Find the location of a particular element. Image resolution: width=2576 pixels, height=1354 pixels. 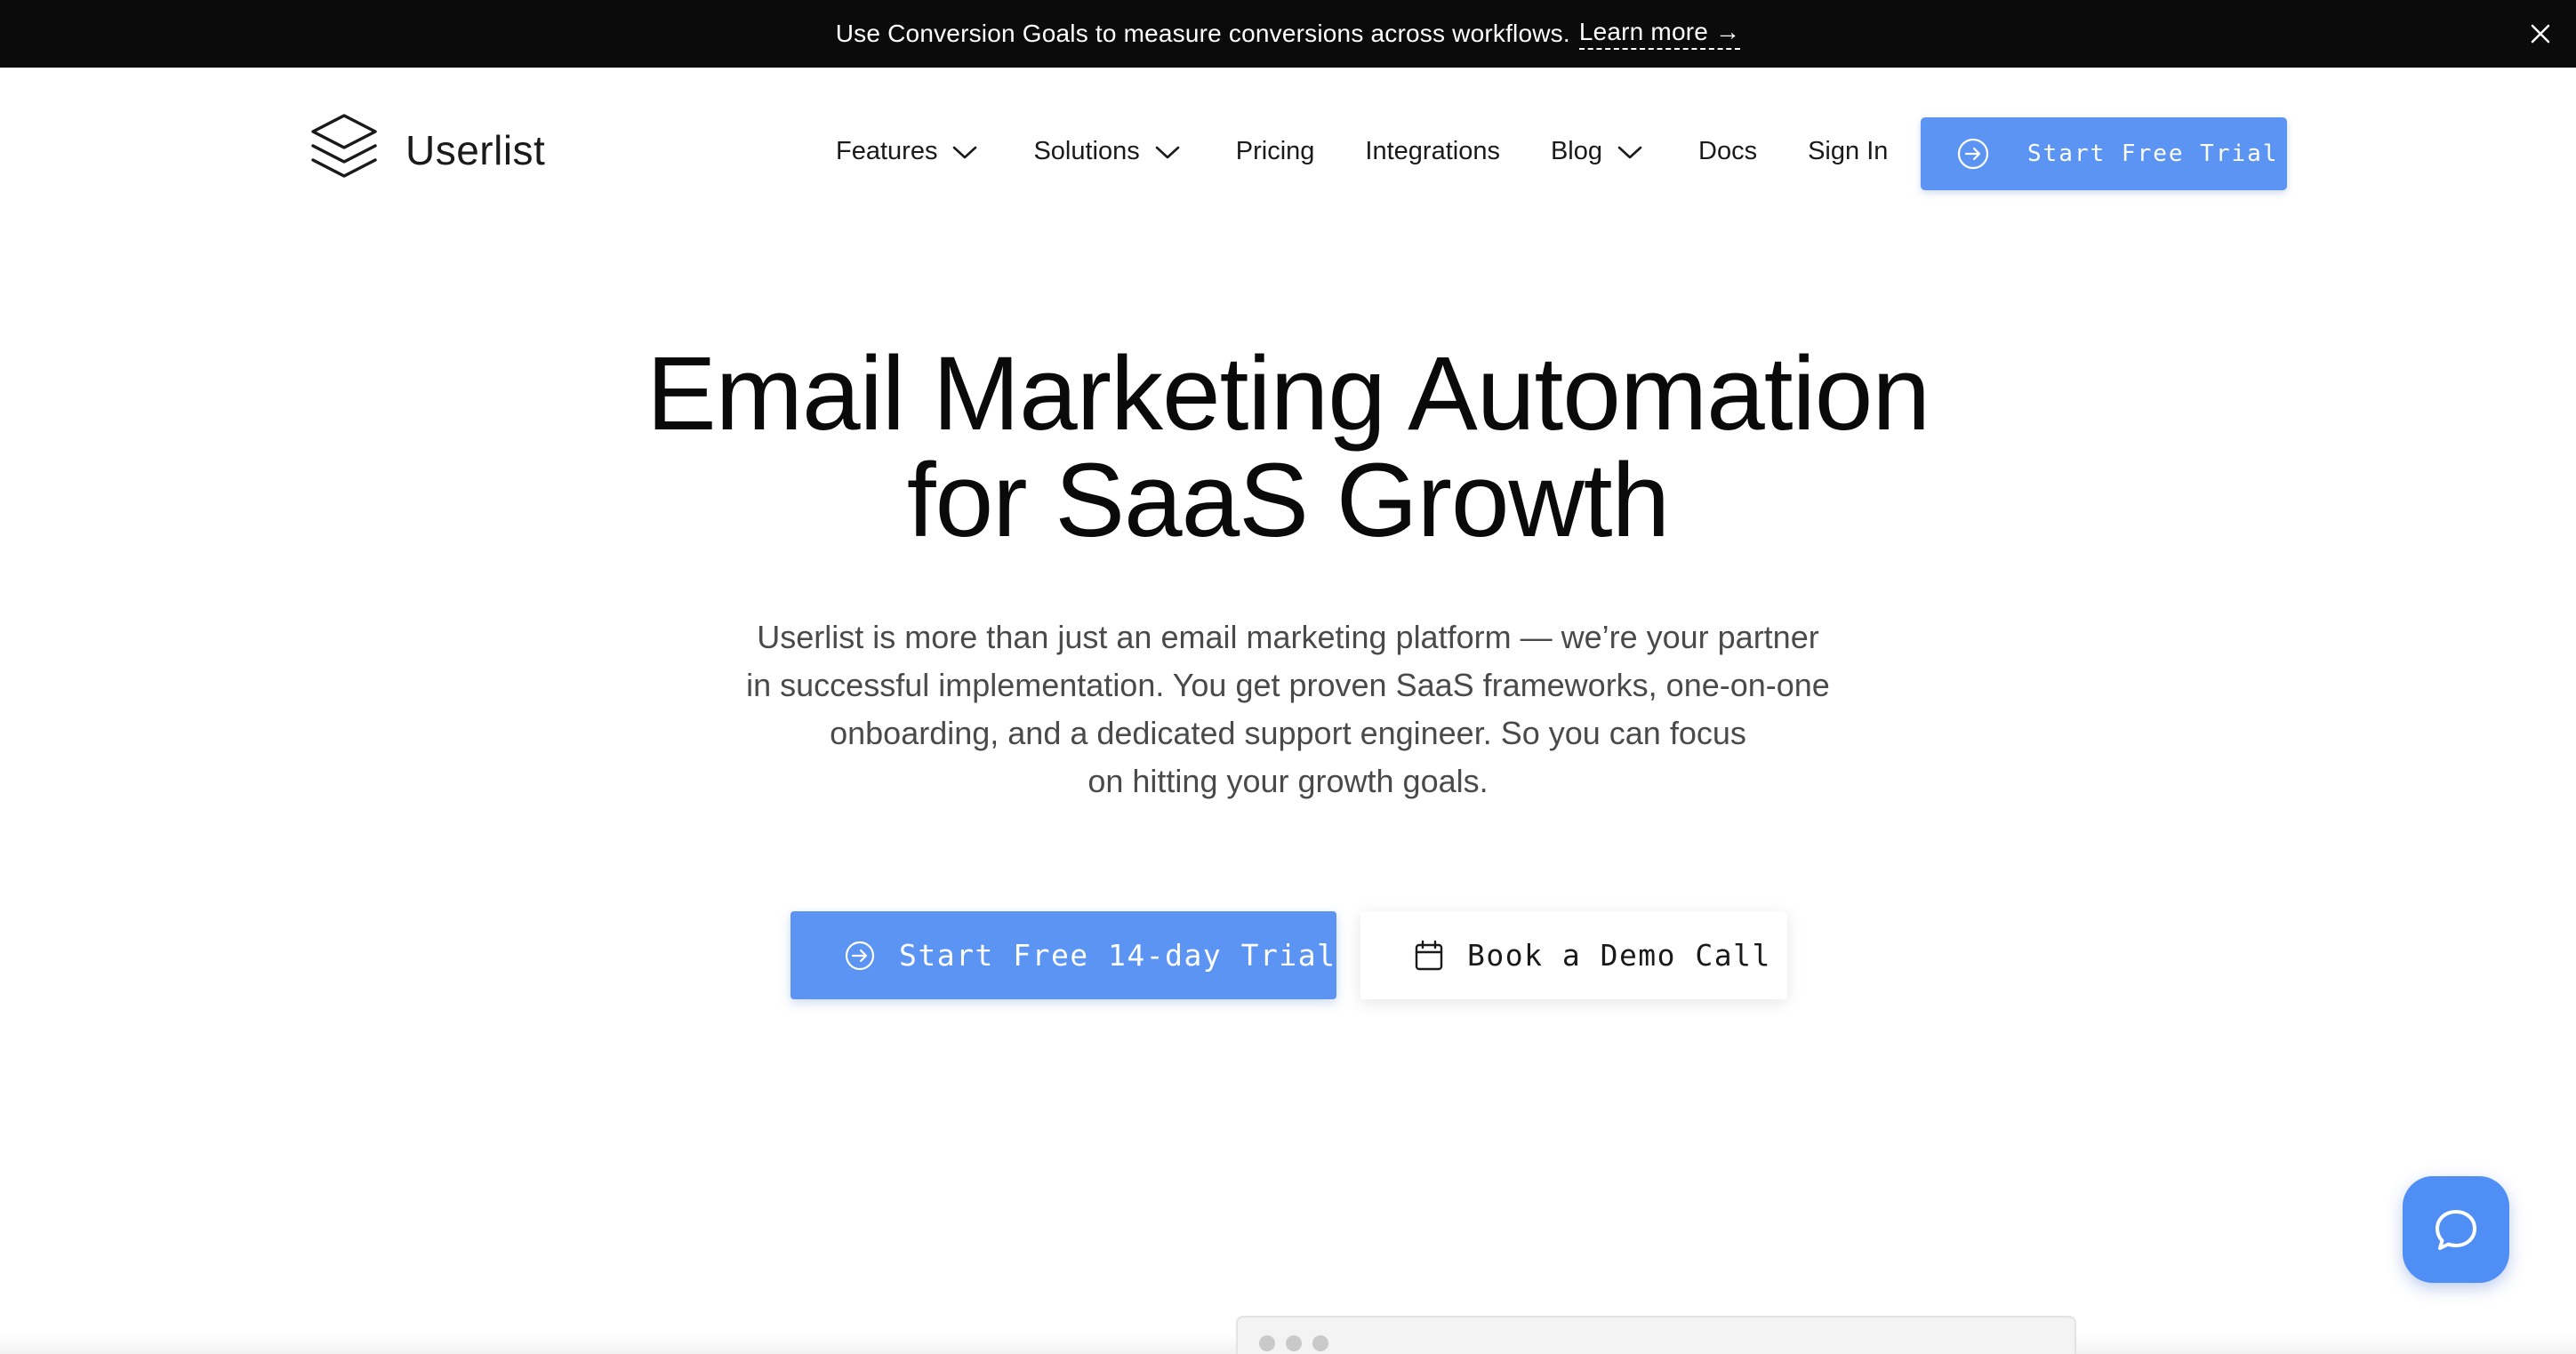

start-free-14-day-trial-button: Start Free 14-day Trial is located at coordinates (1063, 955).